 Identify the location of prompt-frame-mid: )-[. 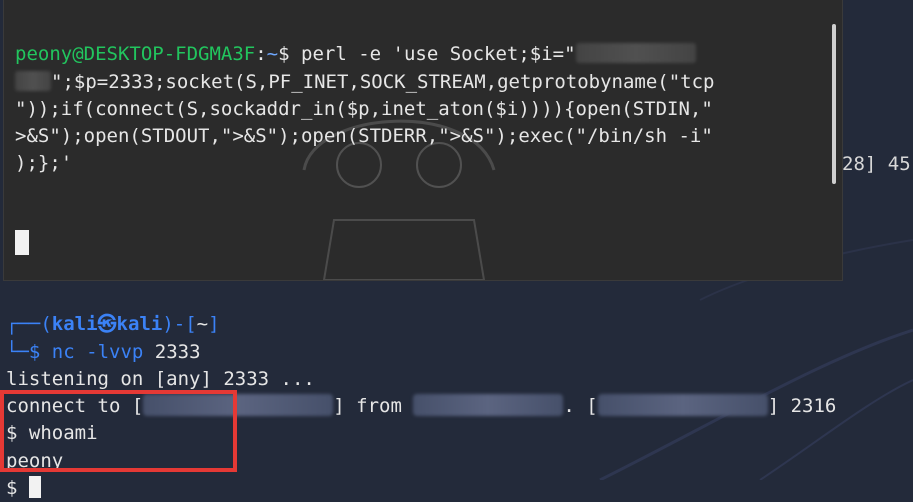
(179, 324).